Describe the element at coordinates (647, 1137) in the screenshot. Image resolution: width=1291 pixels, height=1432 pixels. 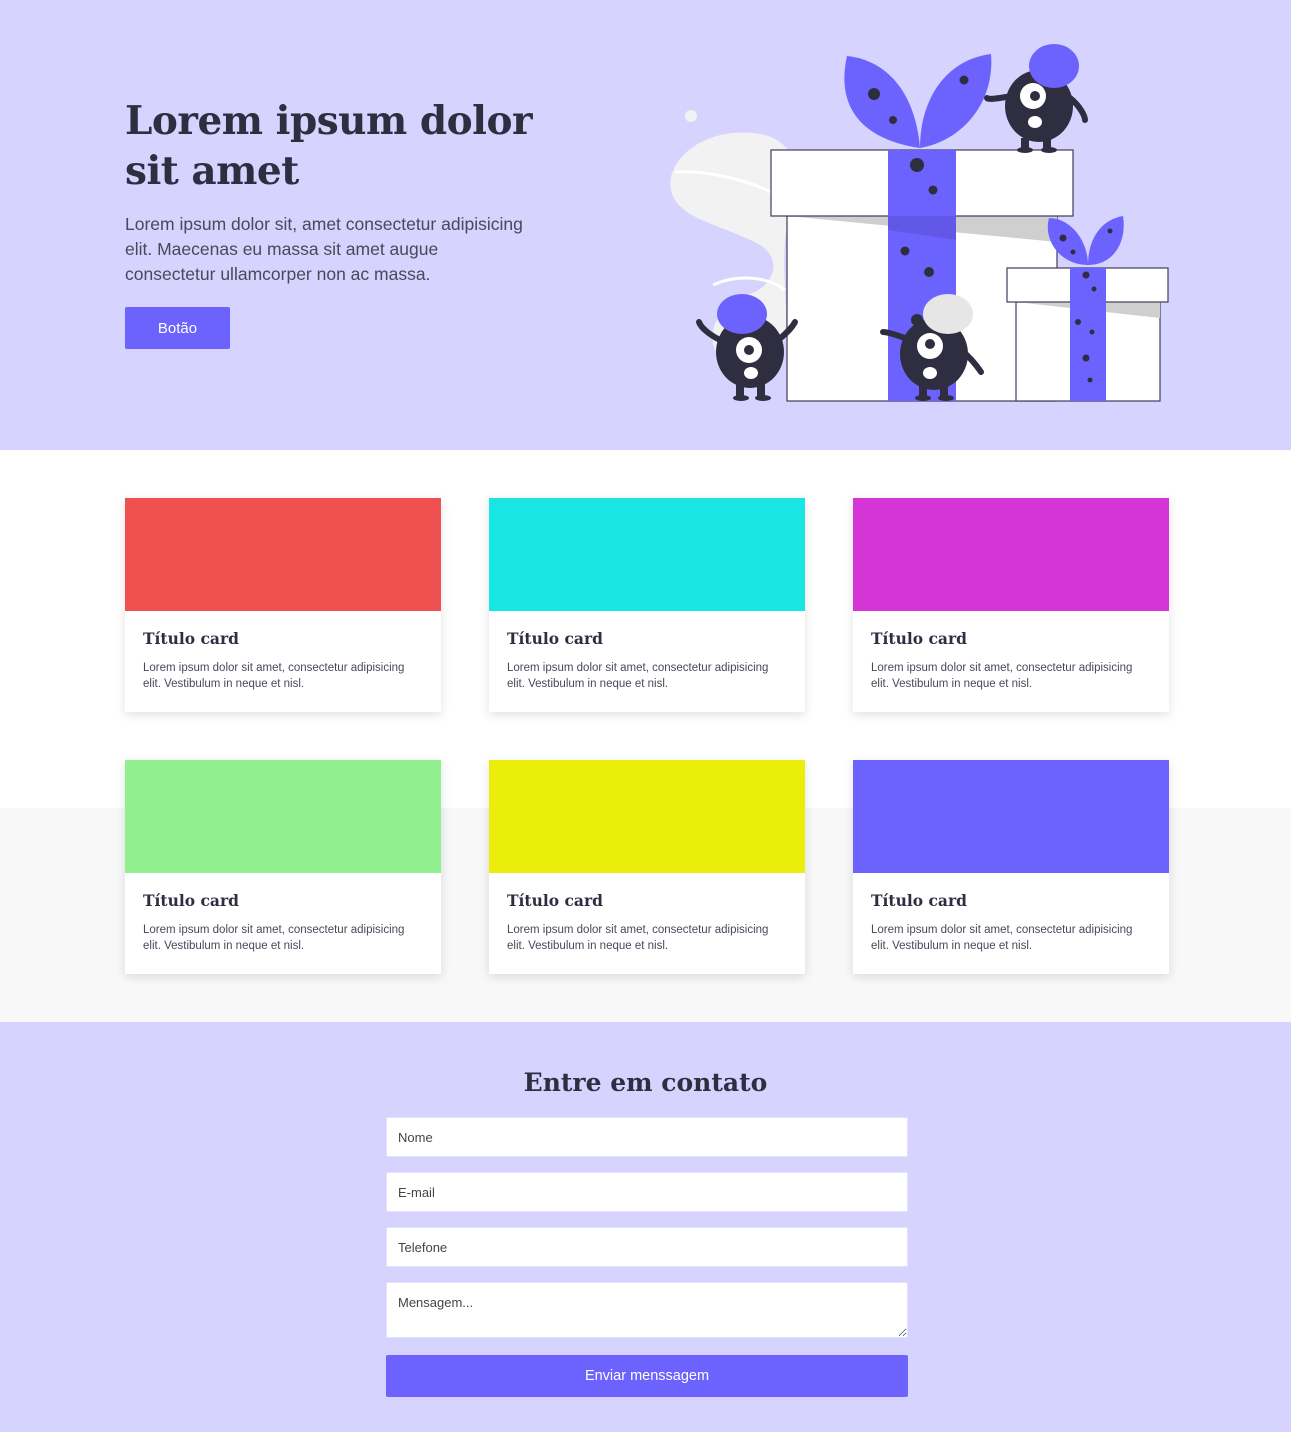
I see `name-field` at that location.